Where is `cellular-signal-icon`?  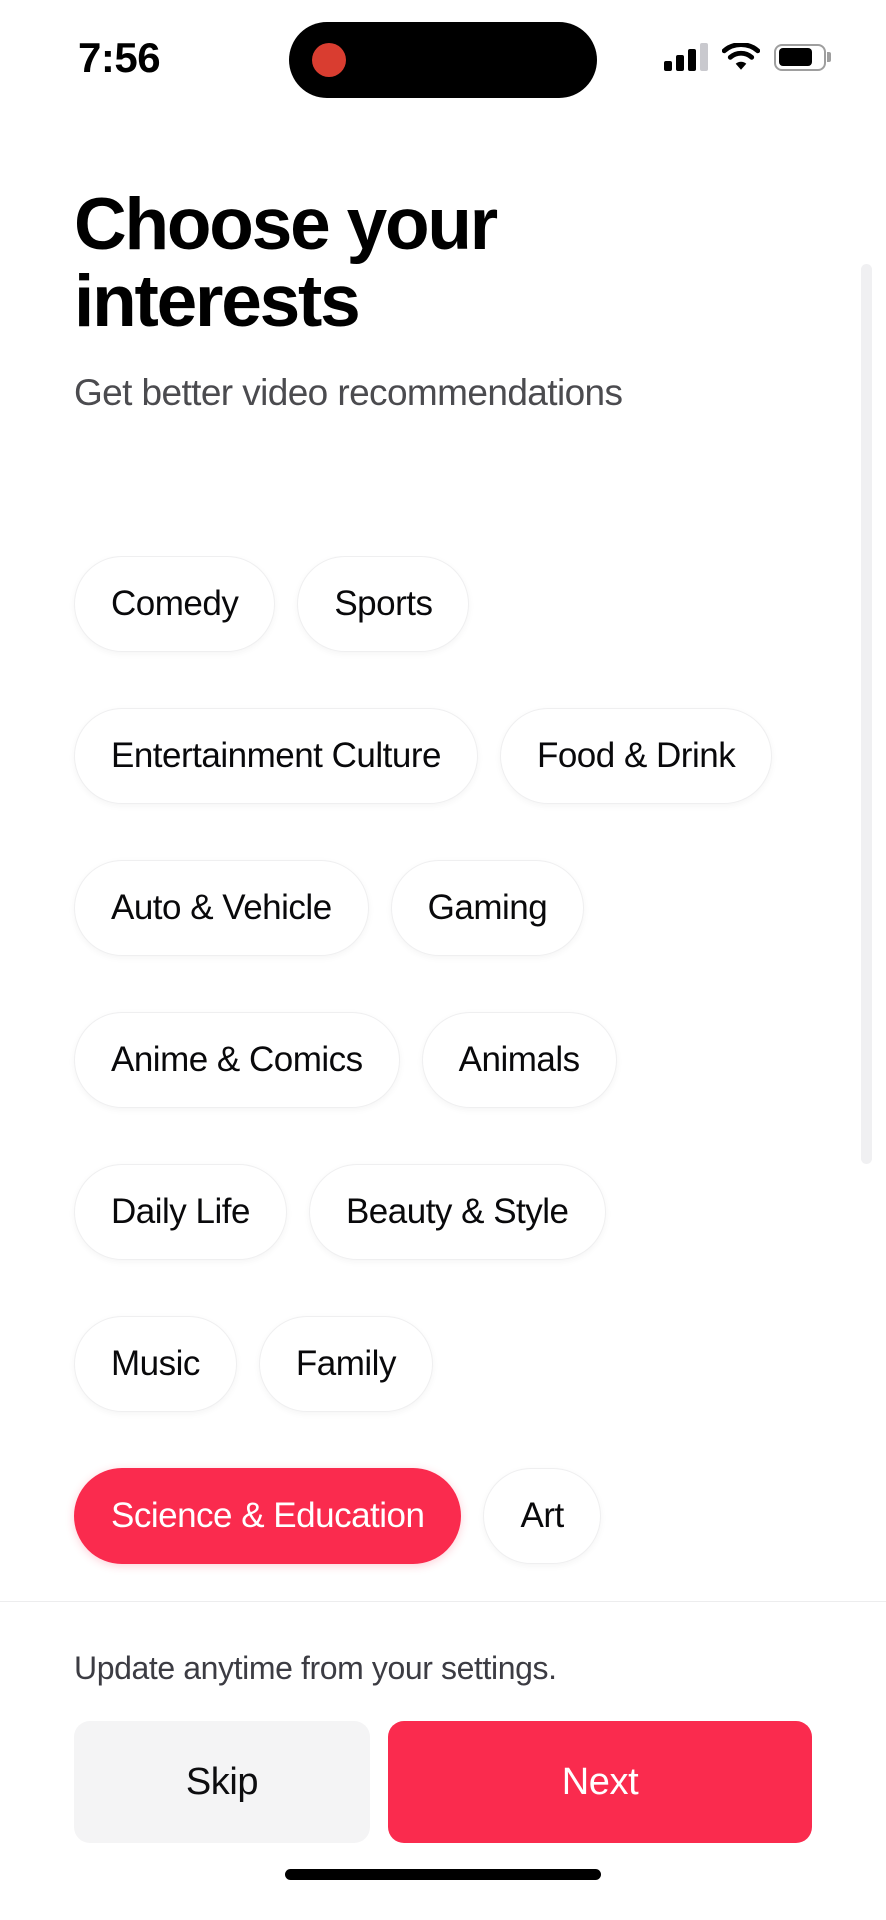
cellular-signal-icon is located at coordinates (686, 57).